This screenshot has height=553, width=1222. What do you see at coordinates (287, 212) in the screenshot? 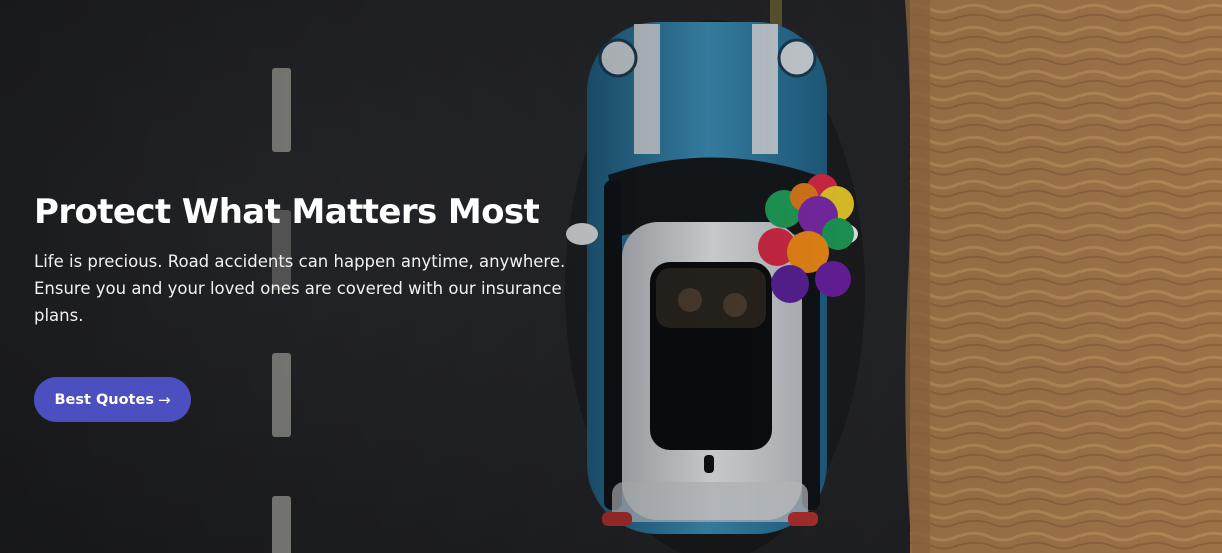
I see `hero-title: Protect What Matters Most` at bounding box center [287, 212].